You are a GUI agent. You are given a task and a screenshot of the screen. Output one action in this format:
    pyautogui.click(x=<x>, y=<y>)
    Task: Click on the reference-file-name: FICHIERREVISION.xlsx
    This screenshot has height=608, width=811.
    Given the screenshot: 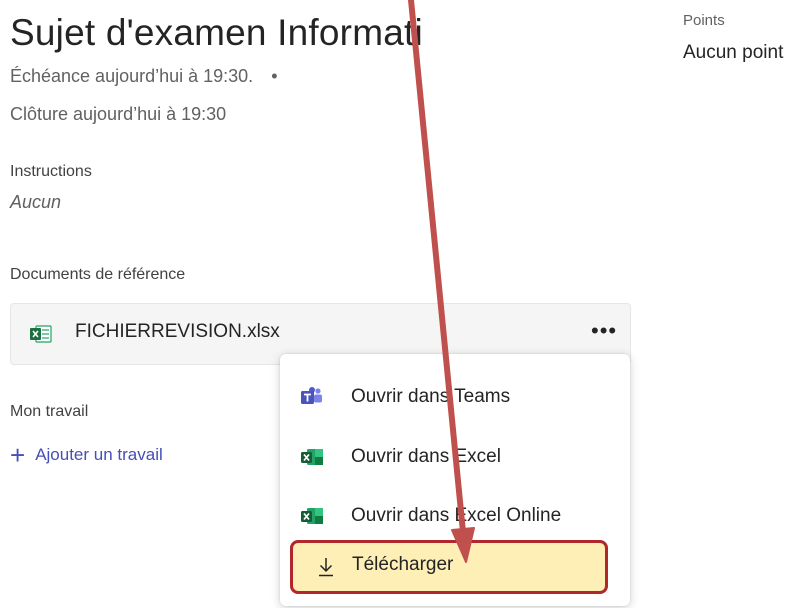 What is the action you would take?
    pyautogui.click(x=177, y=332)
    